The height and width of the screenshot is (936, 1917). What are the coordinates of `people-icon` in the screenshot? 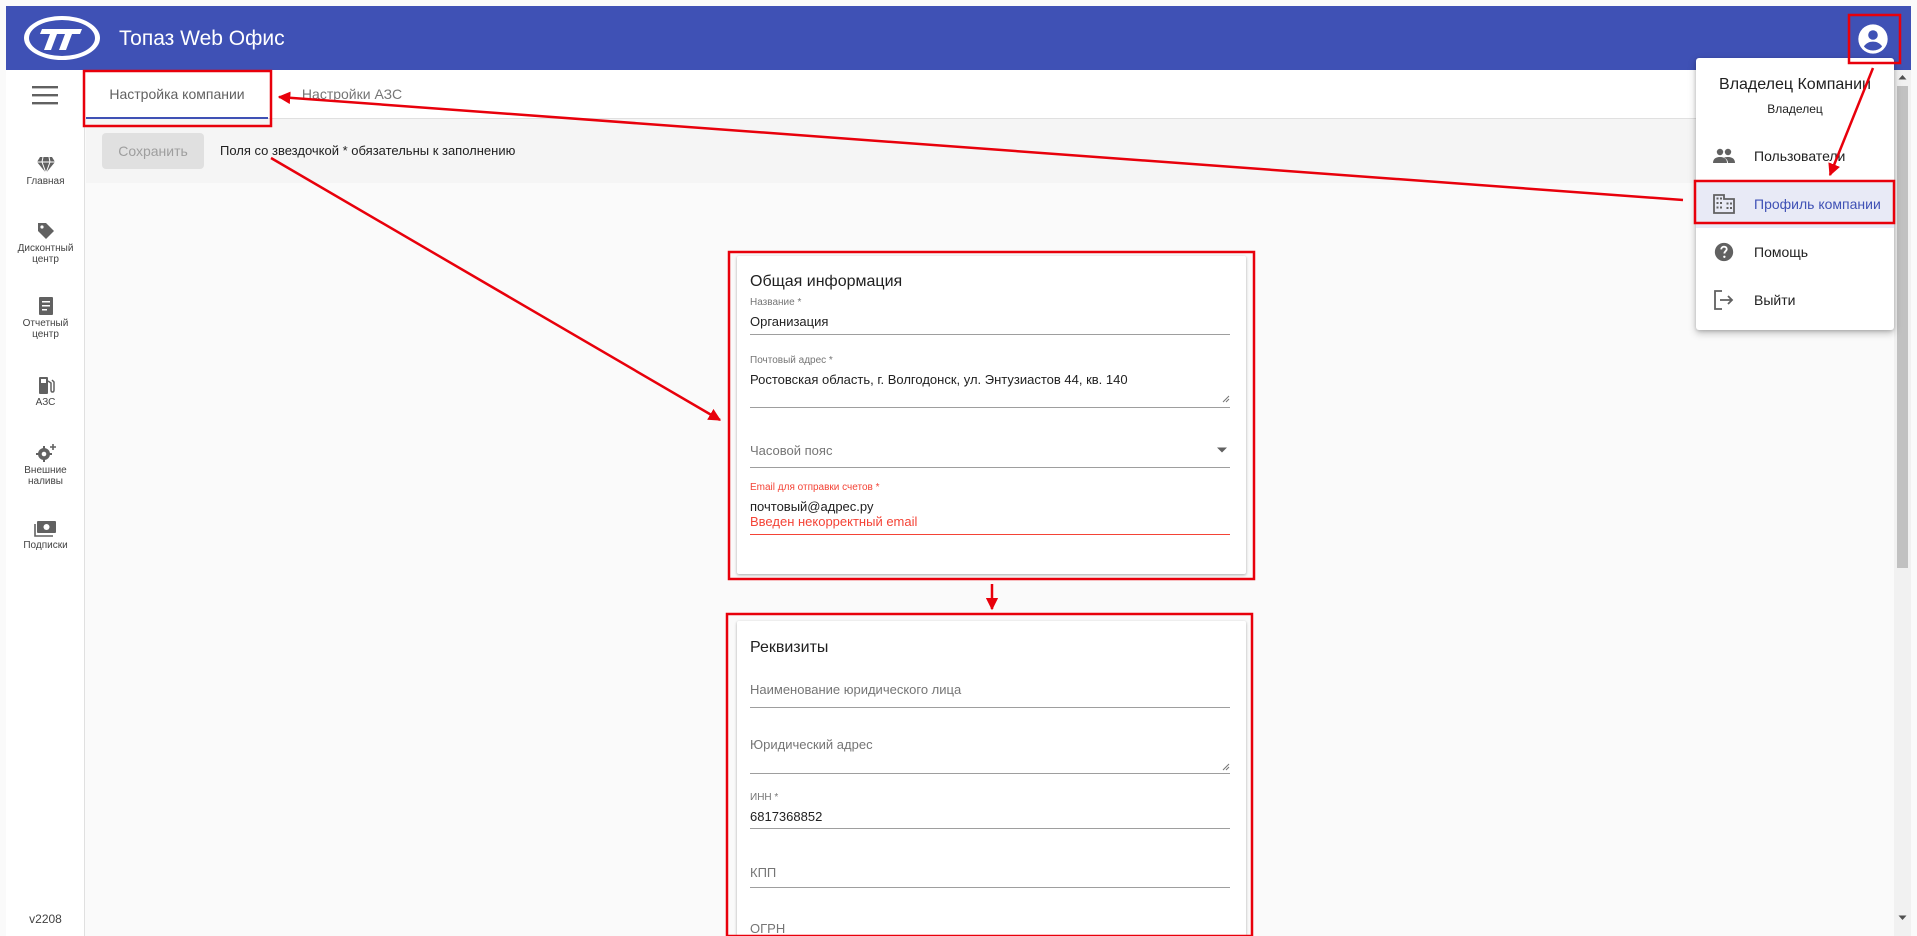 It's located at (1724, 155).